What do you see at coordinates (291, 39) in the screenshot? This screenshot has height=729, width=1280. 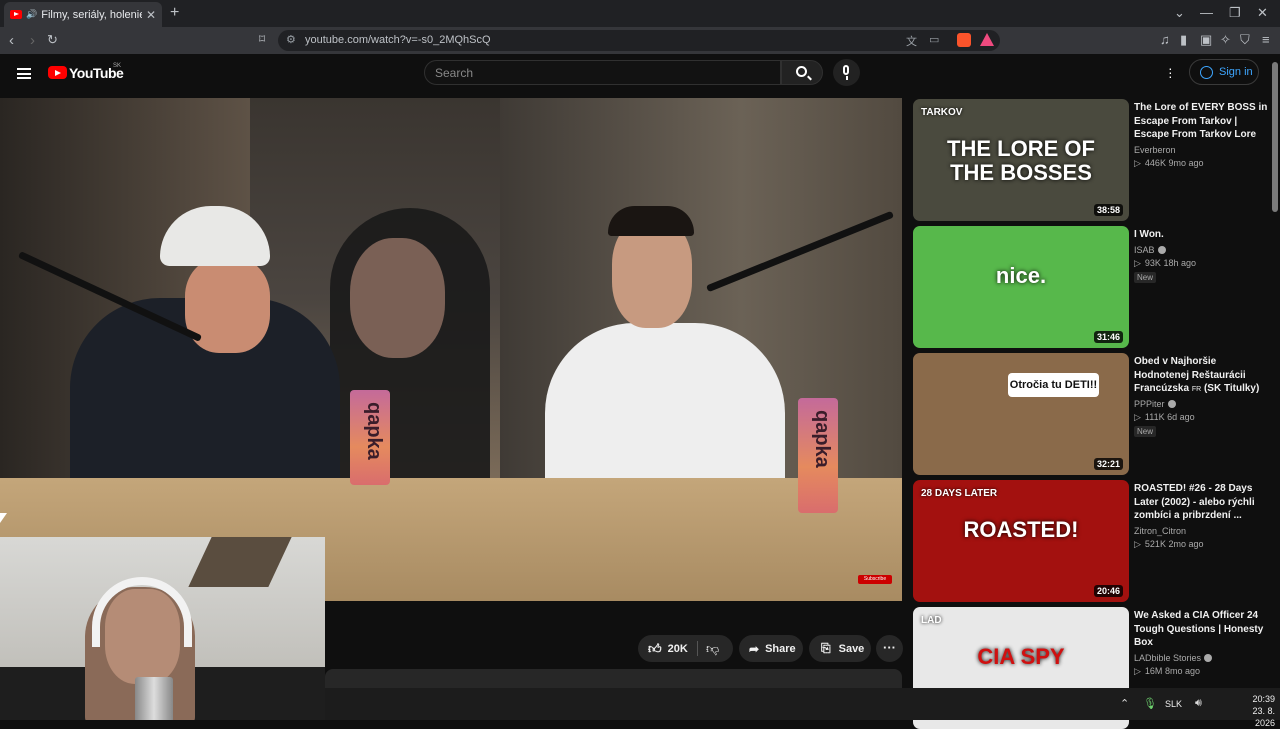 I see `site-info-icon: ⚙` at bounding box center [291, 39].